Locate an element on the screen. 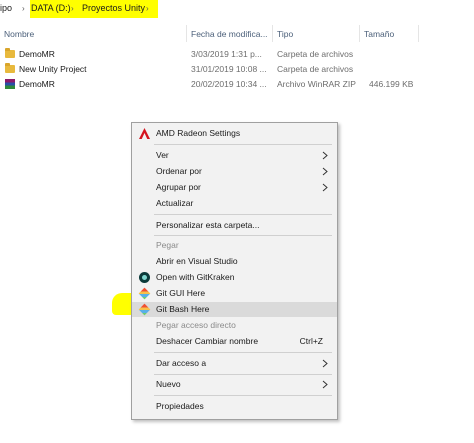 This screenshot has width=474, height=443. winrar-icon is located at coordinates (10, 84).